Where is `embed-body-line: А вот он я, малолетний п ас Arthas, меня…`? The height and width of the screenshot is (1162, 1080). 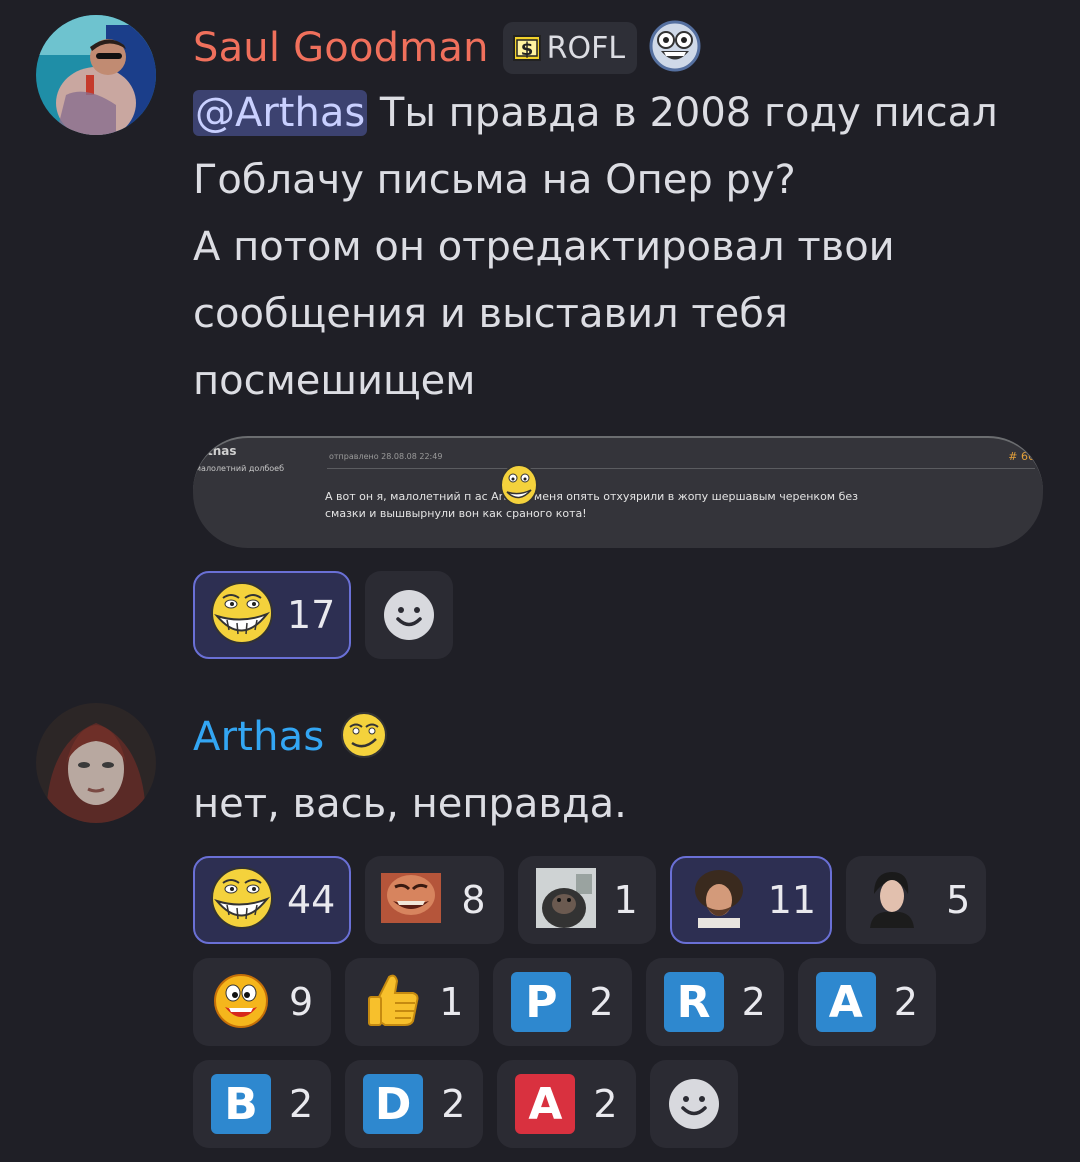 embed-body-line: А вот он я, малолетний п ас Arthas, меня… is located at coordinates (591, 496).